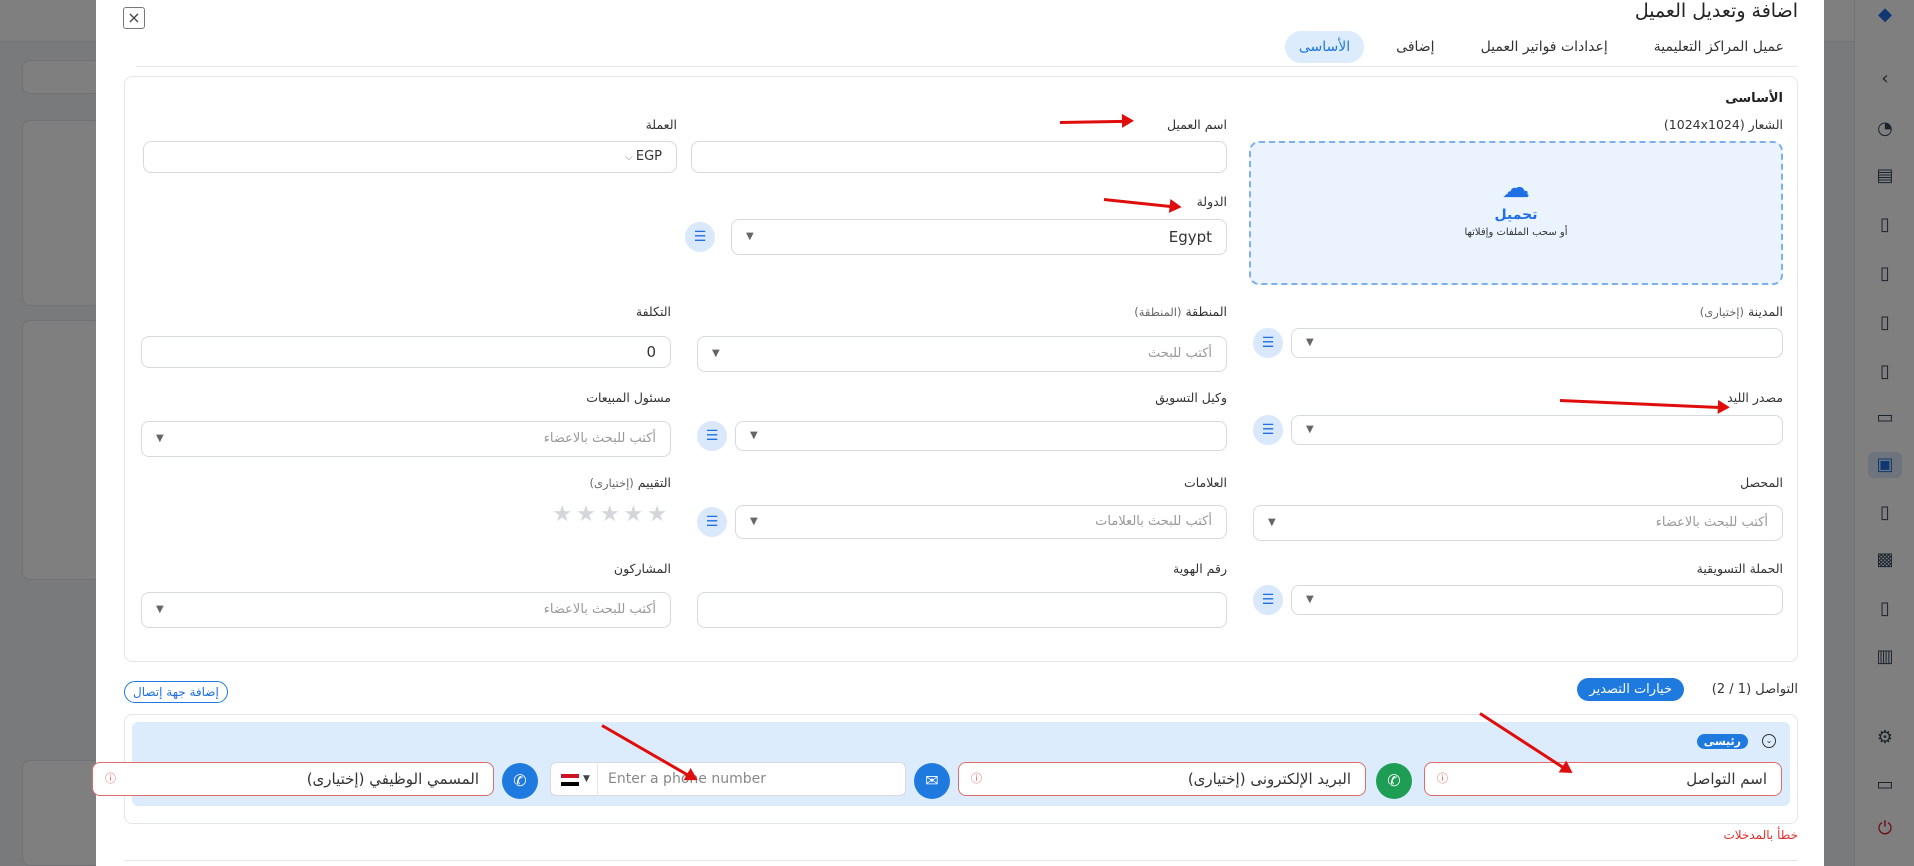 The height and width of the screenshot is (866, 1914). Describe the element at coordinates (1754, 98) in the screenshot. I see `section-title: الأساسى` at that location.